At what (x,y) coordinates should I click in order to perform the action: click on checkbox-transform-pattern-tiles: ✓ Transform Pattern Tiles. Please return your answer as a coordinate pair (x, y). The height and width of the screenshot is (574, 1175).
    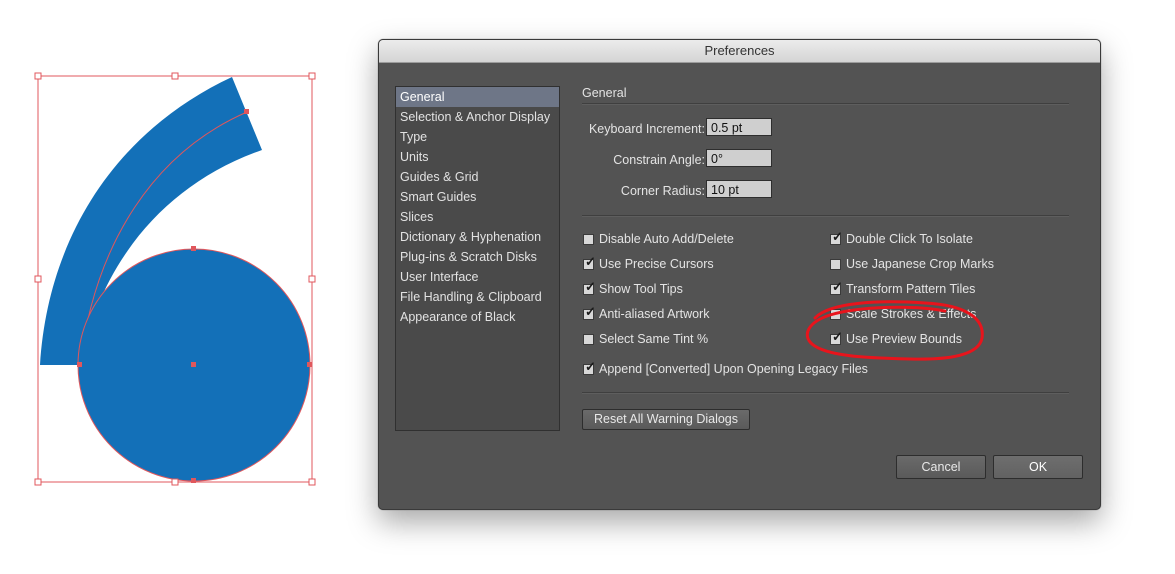
    Looking at the image, I should click on (902, 289).